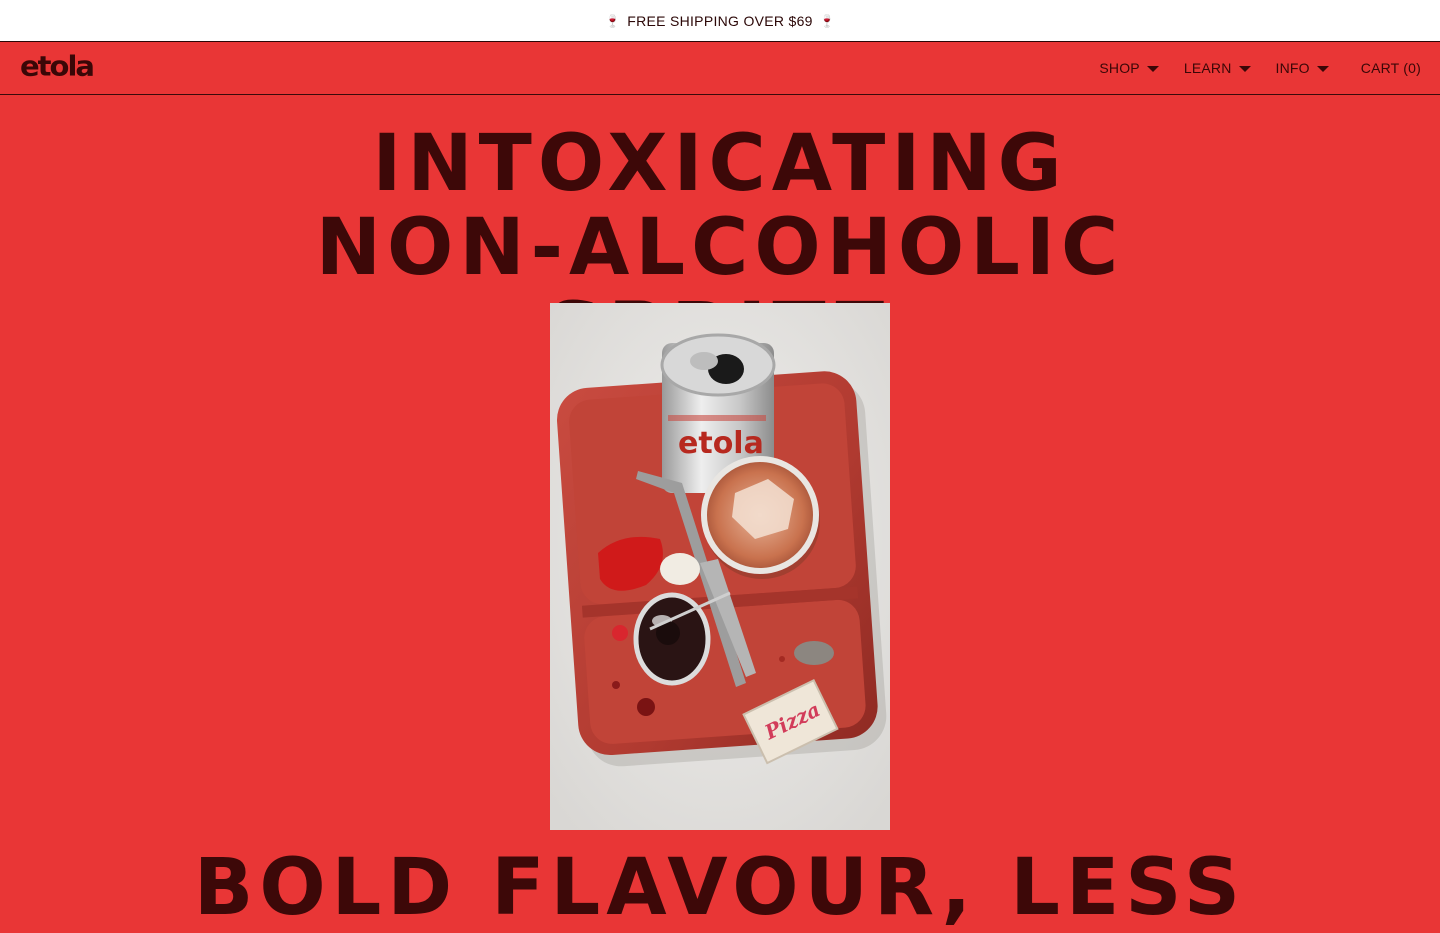 This screenshot has height=933, width=1440. What do you see at coordinates (1207, 68) in the screenshot?
I see `nav-item-label: LEARN` at bounding box center [1207, 68].